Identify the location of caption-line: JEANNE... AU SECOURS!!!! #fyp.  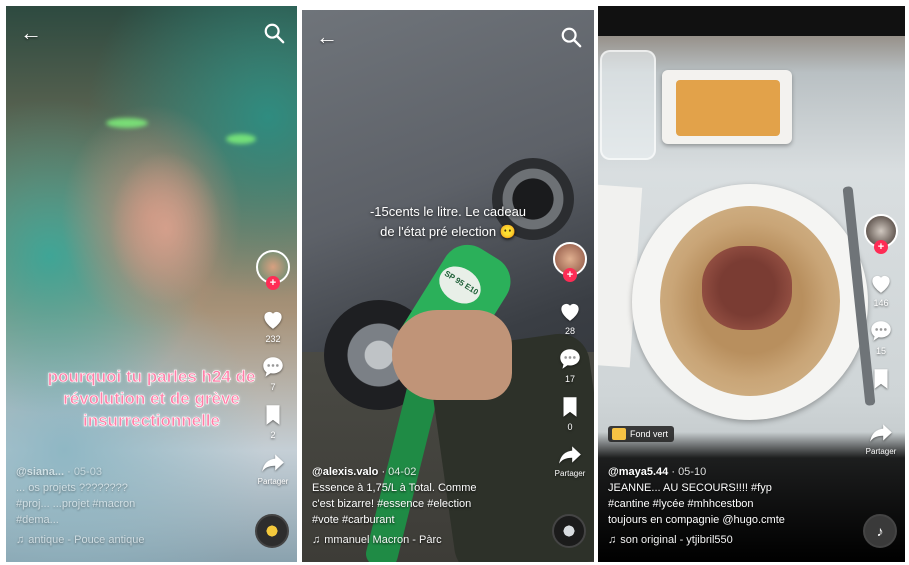
(690, 488).